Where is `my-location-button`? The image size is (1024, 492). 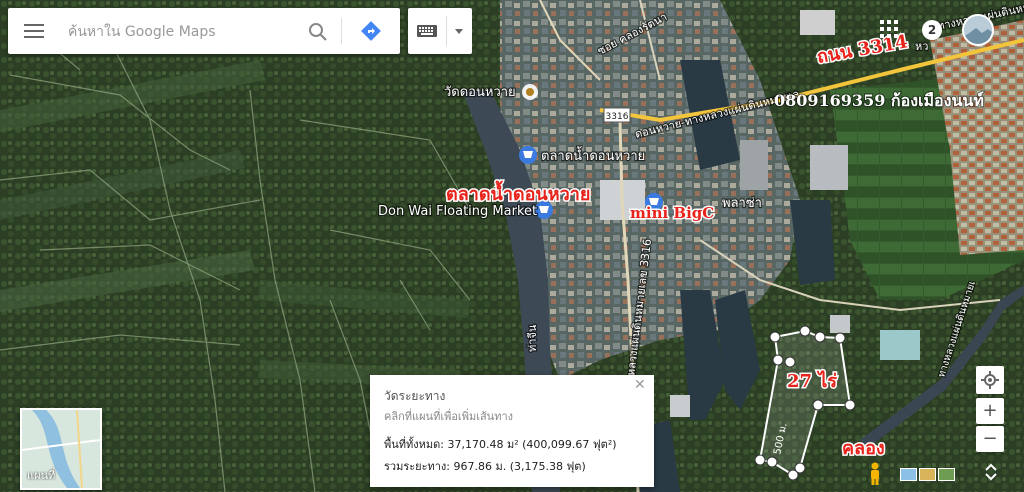 my-location-button is located at coordinates (990, 380).